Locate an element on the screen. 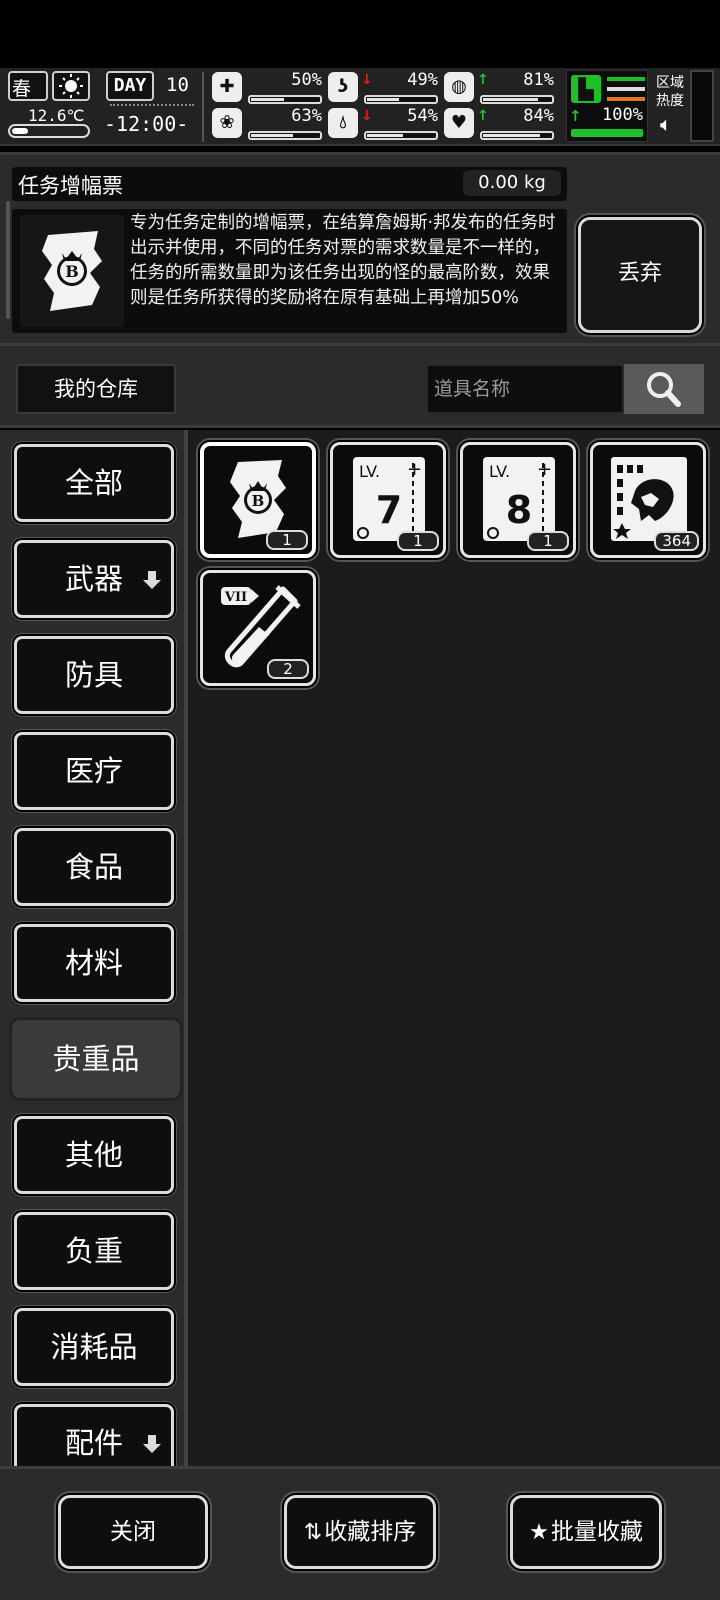 The width and height of the screenshot is (720, 1600). season-badge: 春 is located at coordinates (28, 86).